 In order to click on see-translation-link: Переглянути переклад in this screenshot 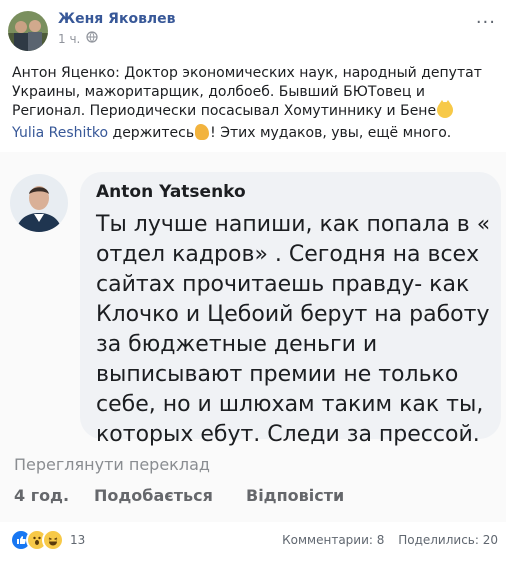, I will do `click(112, 464)`.